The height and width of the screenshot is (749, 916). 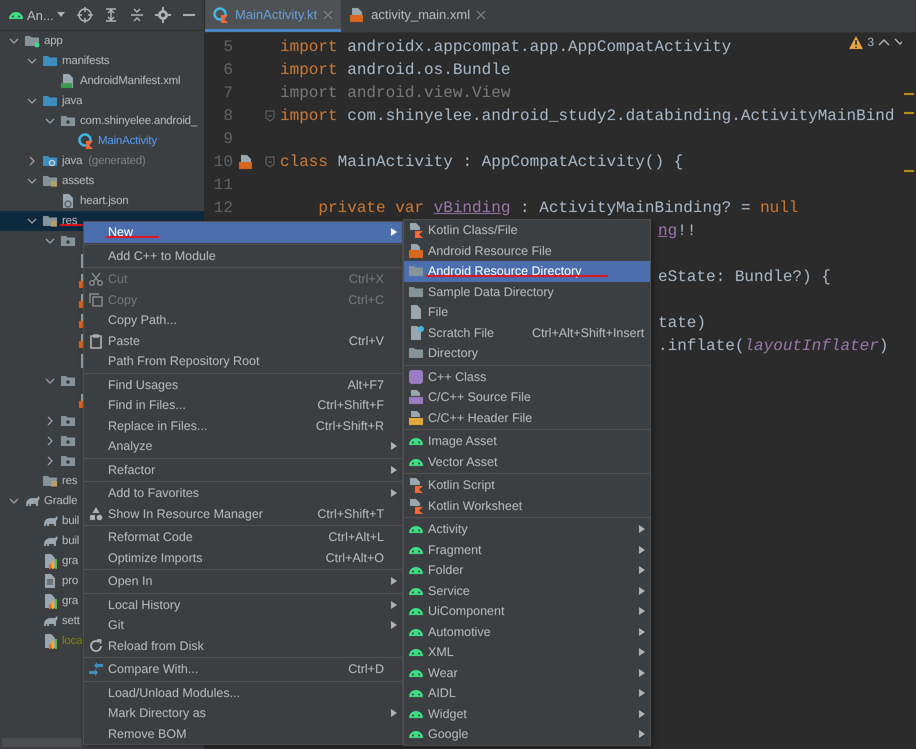 I want to click on code-line: ng!!, so click(x=677, y=231).